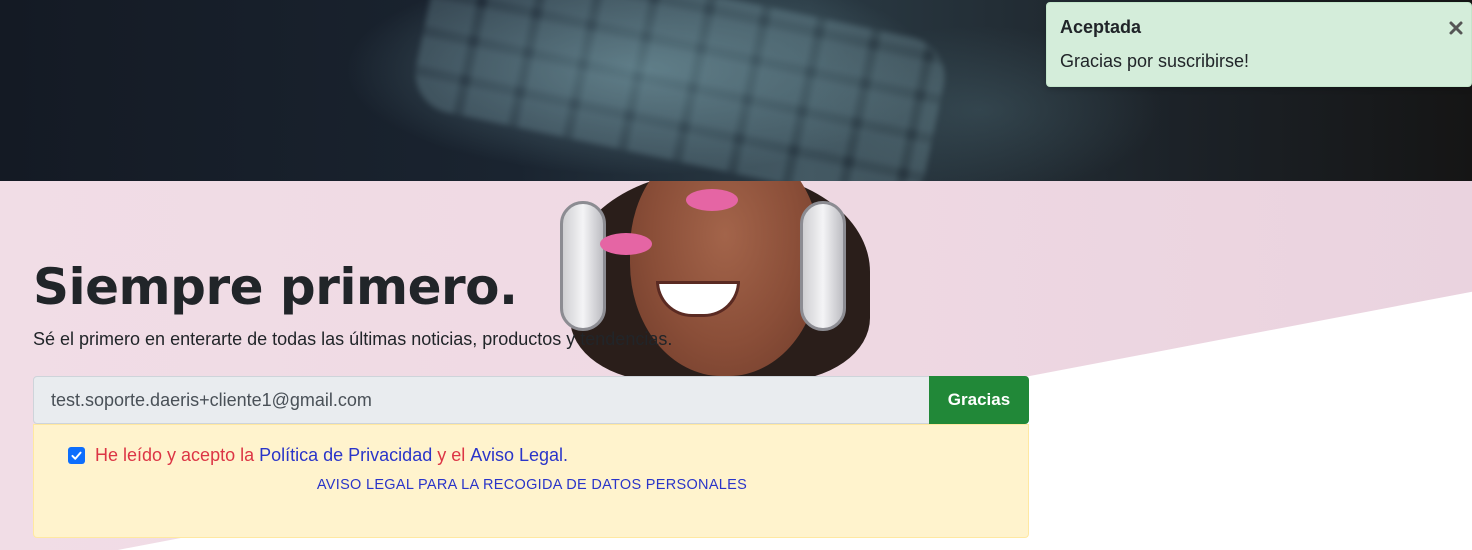 The image size is (1472, 550). What do you see at coordinates (566, 455) in the screenshot?
I see `consent-suffix: .` at bounding box center [566, 455].